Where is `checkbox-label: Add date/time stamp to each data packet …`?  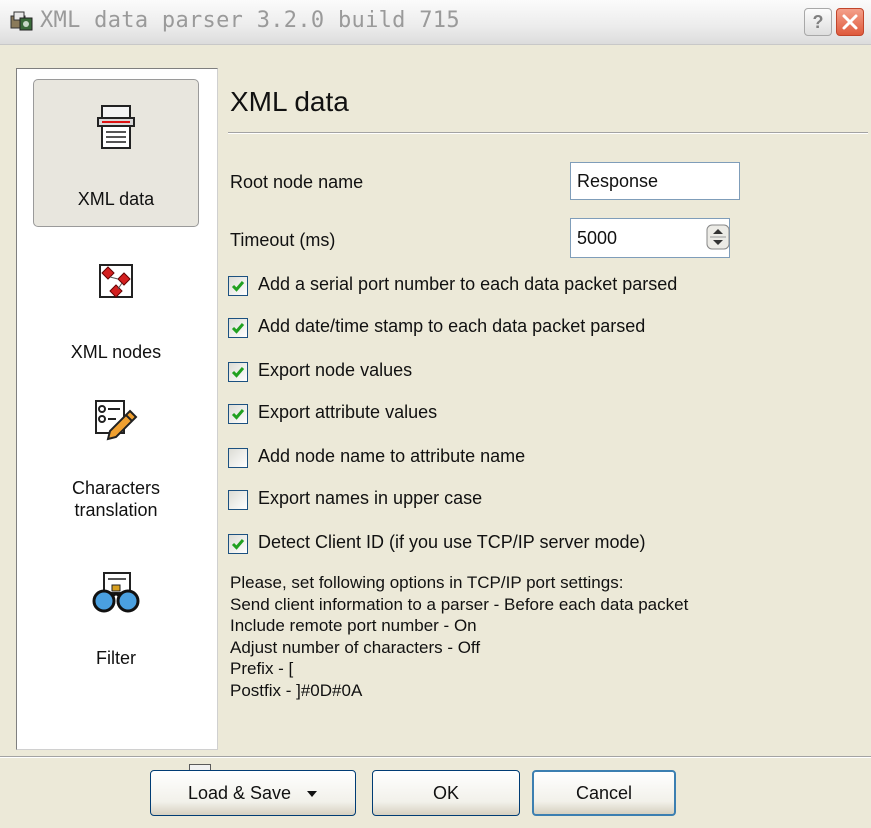 checkbox-label: Add date/time stamp to each data packet … is located at coordinates (452, 326).